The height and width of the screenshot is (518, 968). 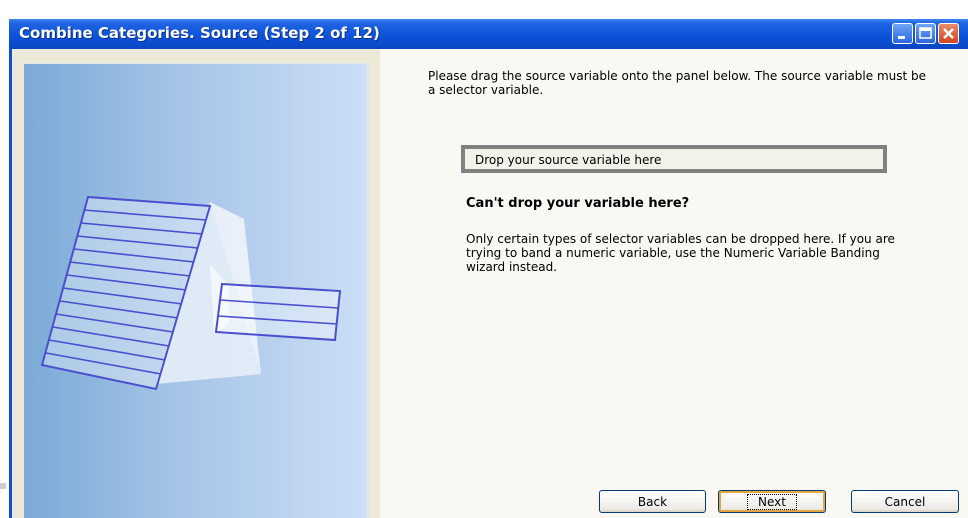 I want to click on back-button-label: Back, so click(x=652, y=501).